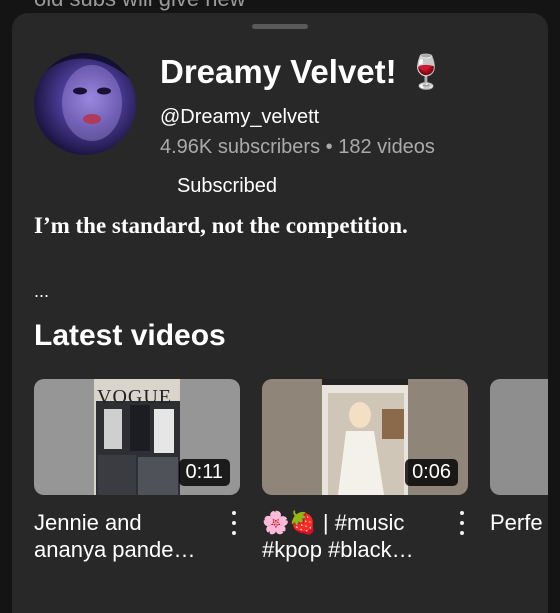  What do you see at coordinates (130, 335) in the screenshot?
I see `latest-videos-heading: Latest videos` at bounding box center [130, 335].